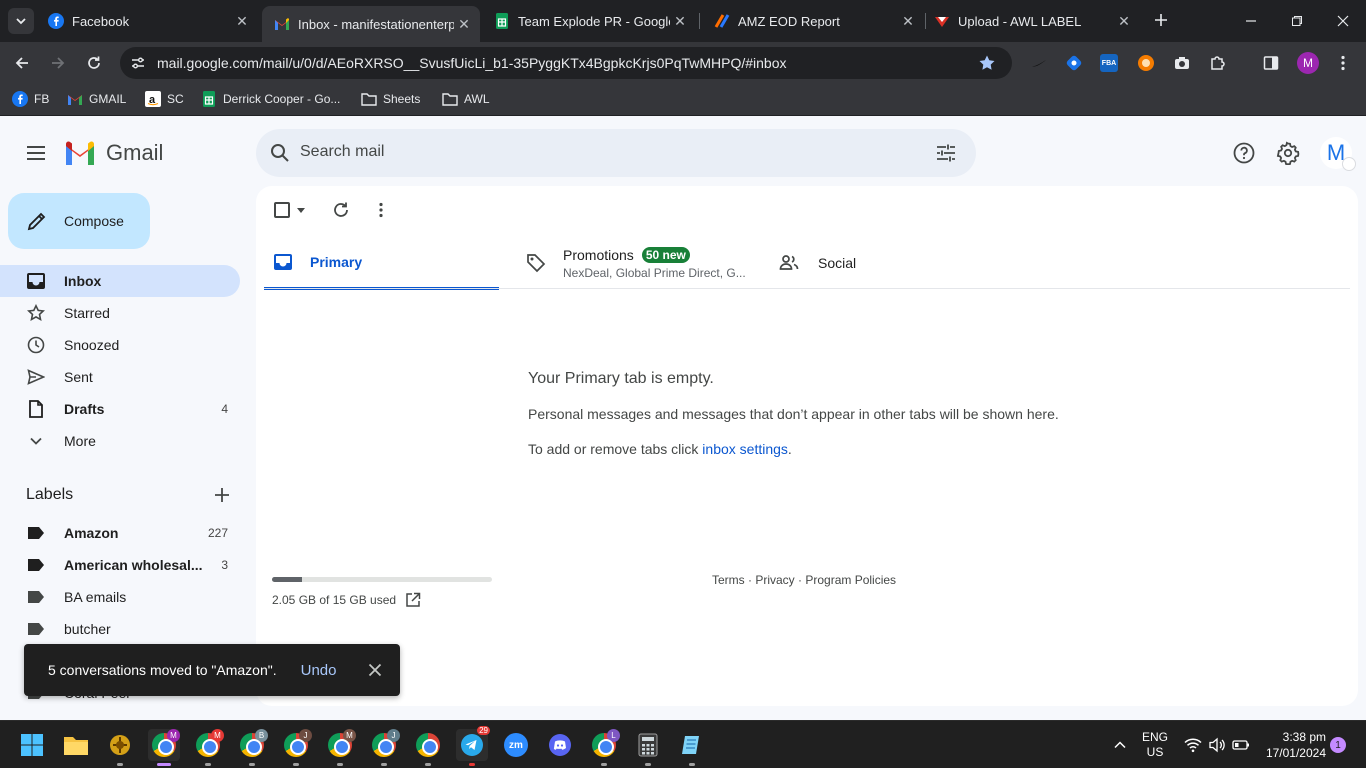 This screenshot has height=768, width=1366. I want to click on back-button, so click(22, 63).